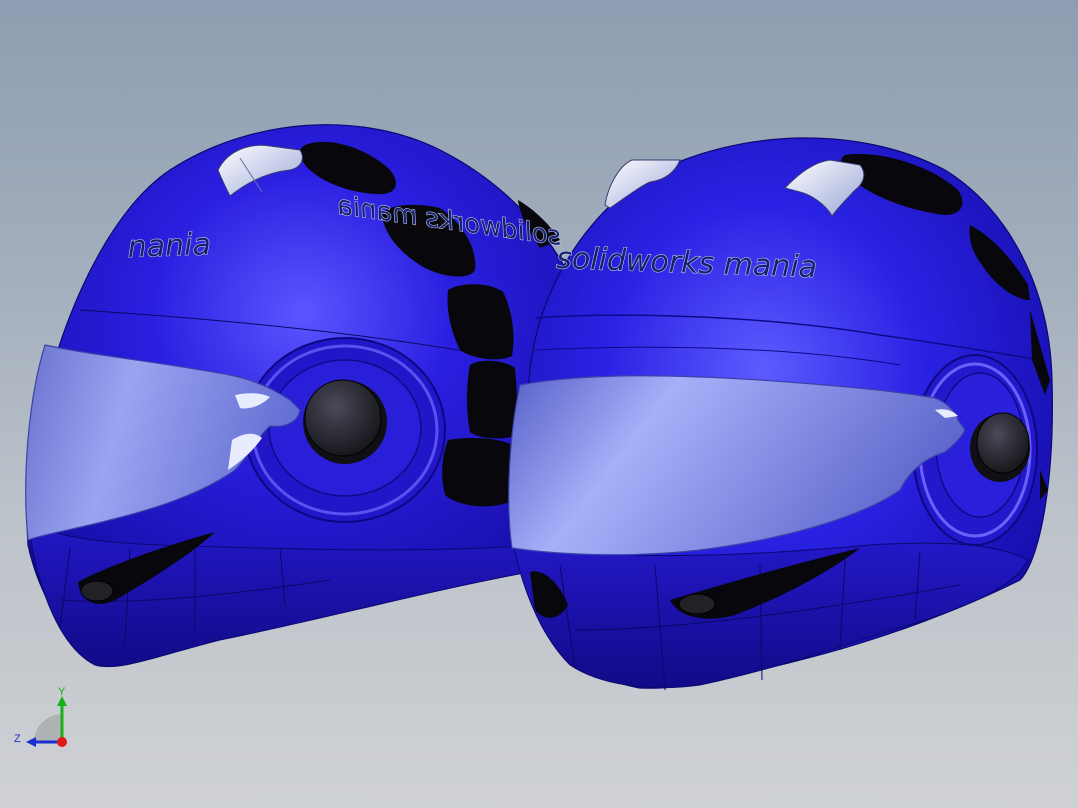 Image resolution: width=1078 pixels, height=808 pixels. What do you see at coordinates (62, 692) in the screenshot?
I see `triad-y-label: Y` at bounding box center [62, 692].